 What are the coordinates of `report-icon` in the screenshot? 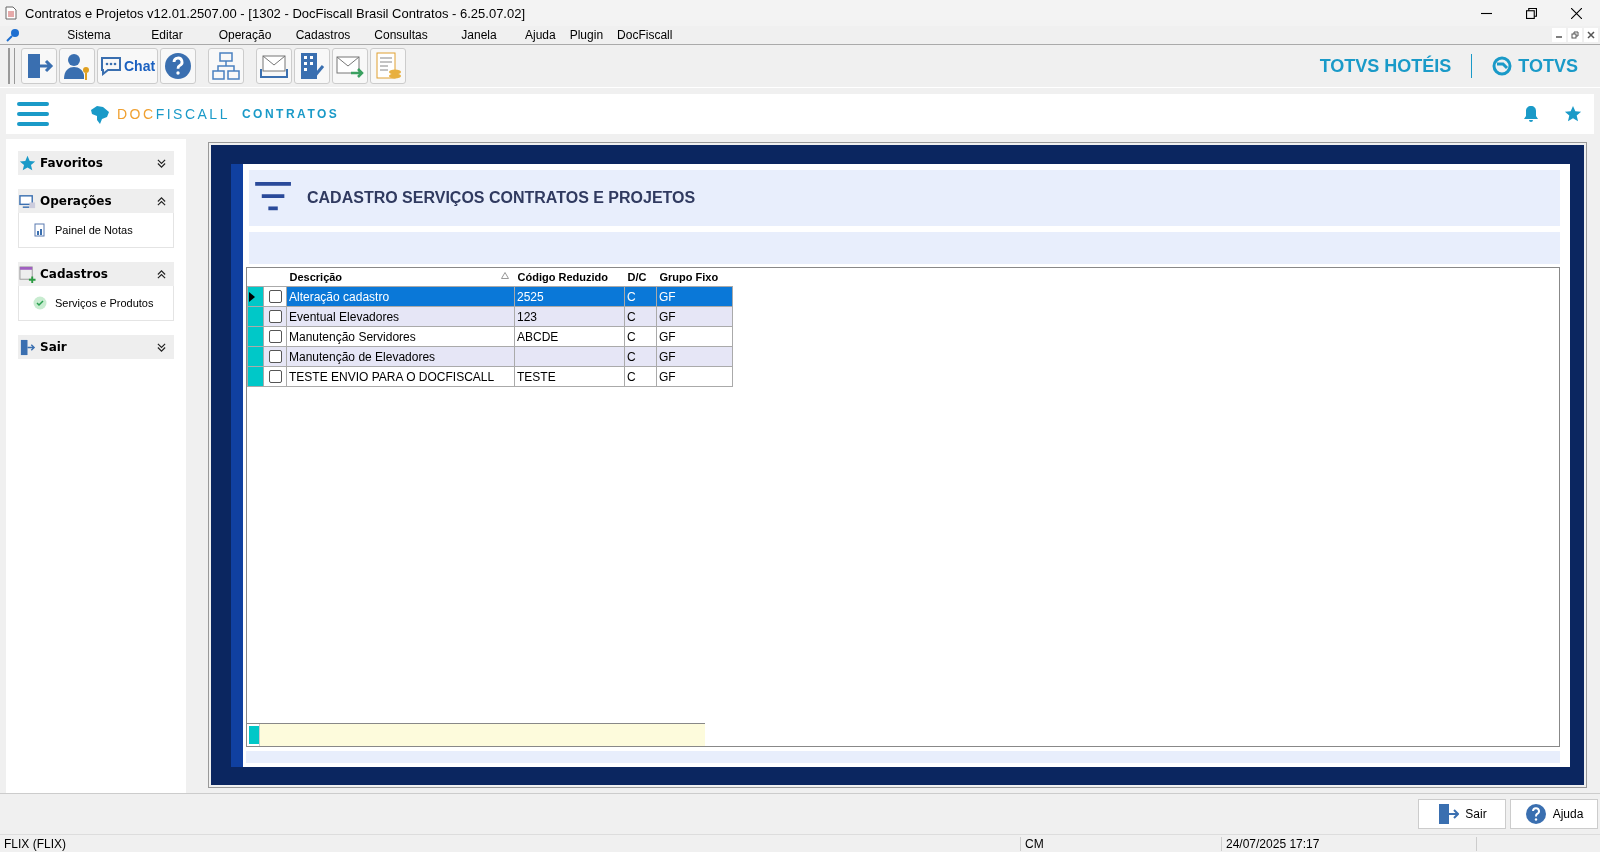 It's located at (40, 230).